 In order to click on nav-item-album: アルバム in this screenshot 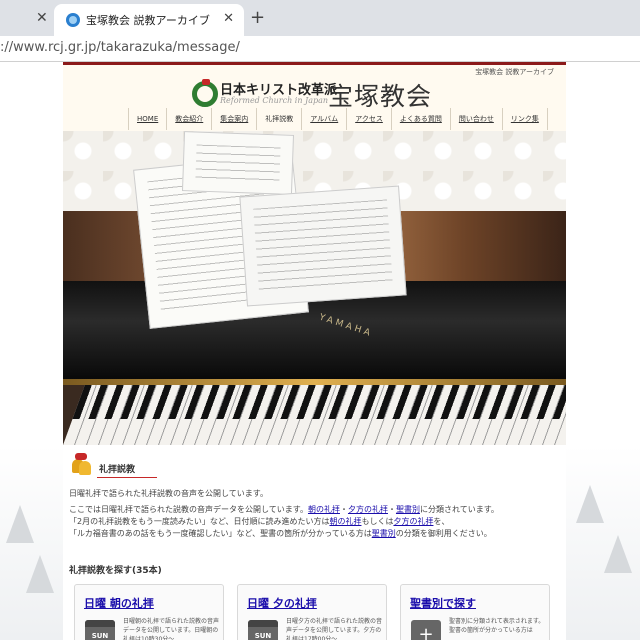, I will do `click(323, 119)`.